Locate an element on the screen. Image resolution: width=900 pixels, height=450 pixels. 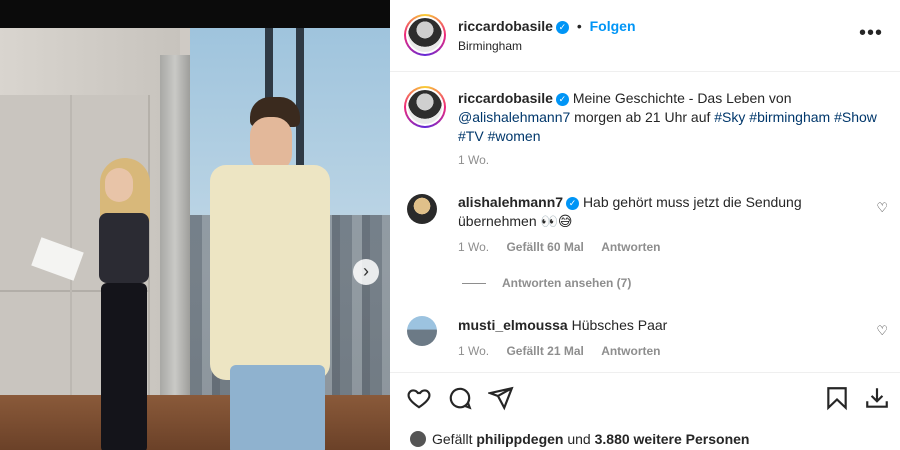
bookmark-icon is located at coordinates (837, 398).